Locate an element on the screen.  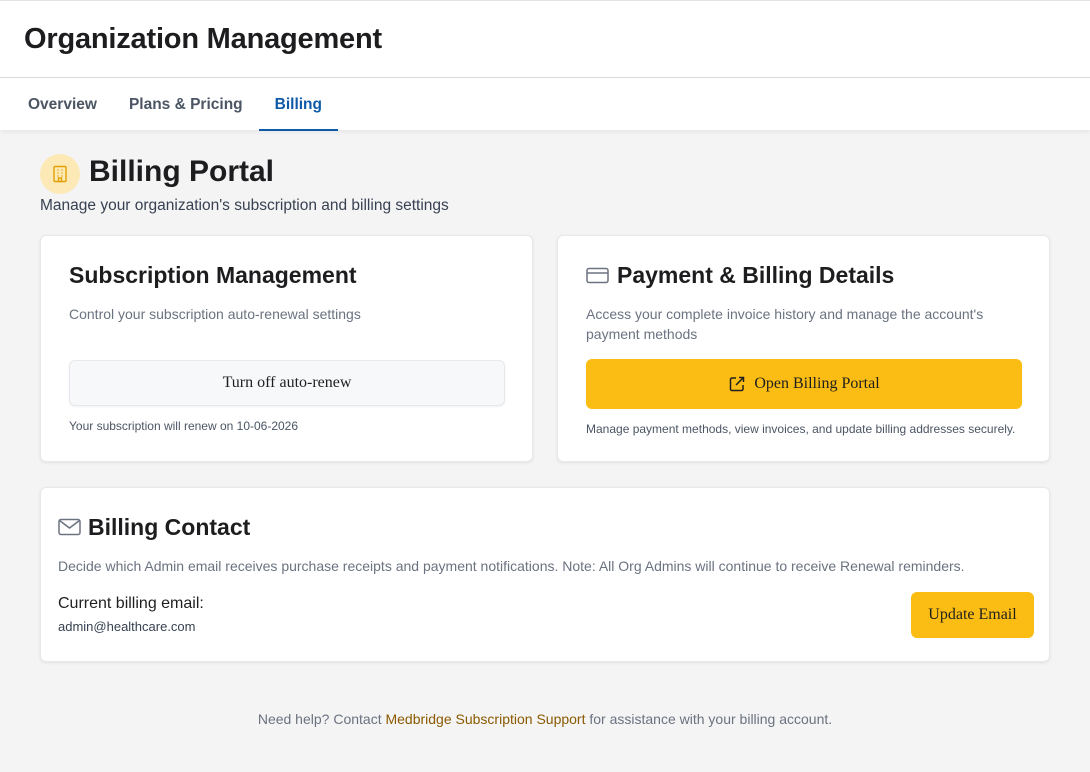
current-email-value: admin@healthcare.com is located at coordinates (127, 626).